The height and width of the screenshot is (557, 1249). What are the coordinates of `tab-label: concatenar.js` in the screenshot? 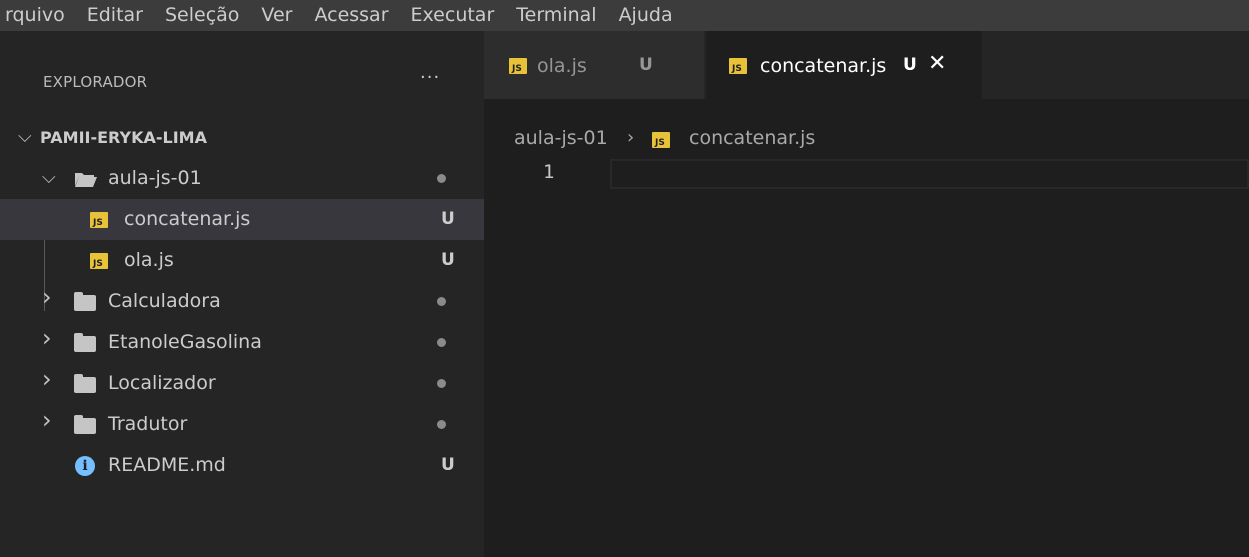 It's located at (823, 66).